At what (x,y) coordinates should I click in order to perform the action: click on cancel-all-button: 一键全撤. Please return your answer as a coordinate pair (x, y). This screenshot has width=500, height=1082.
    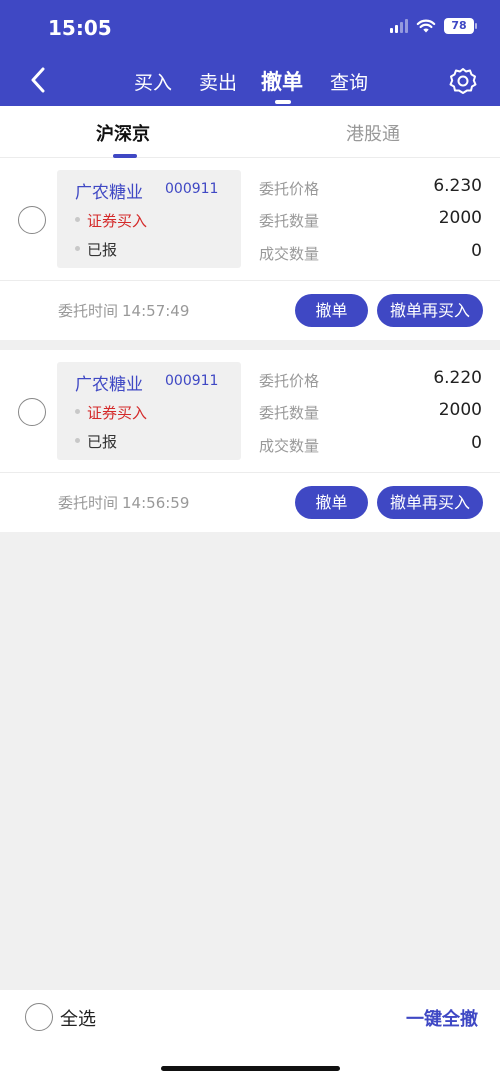
    Looking at the image, I should click on (442, 1018).